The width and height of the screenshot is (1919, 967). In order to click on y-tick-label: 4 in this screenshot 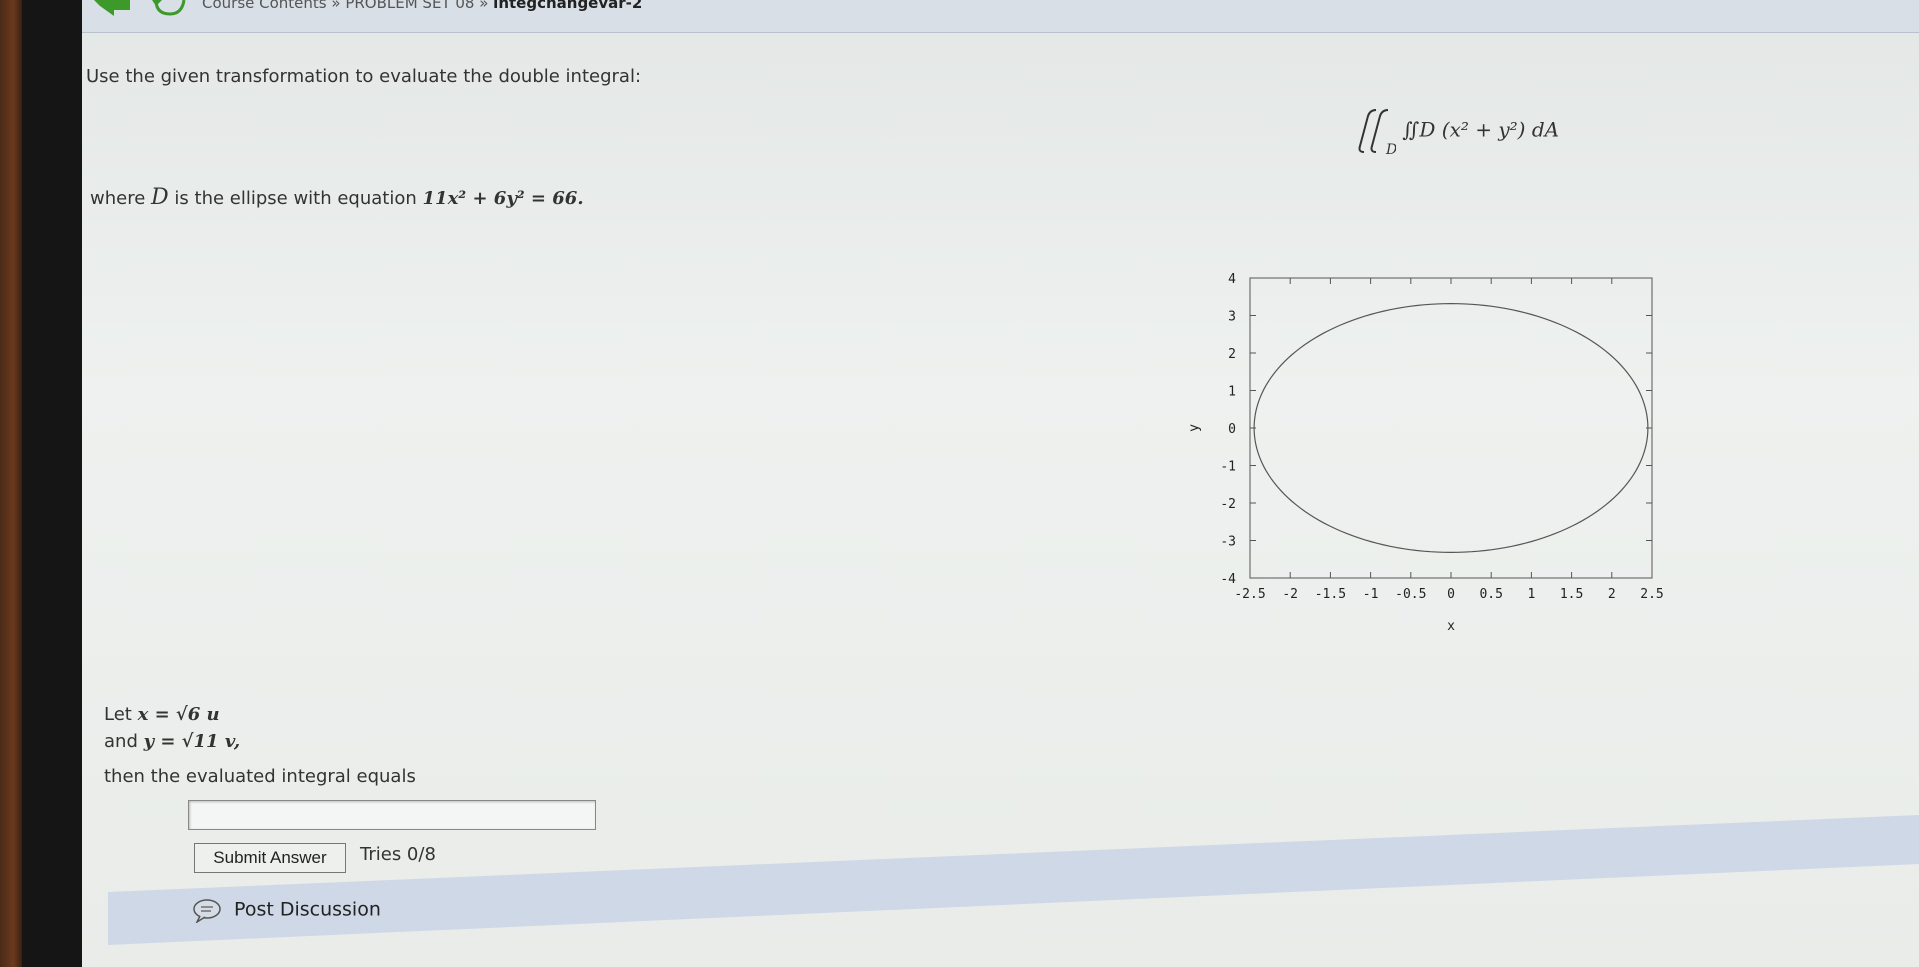, I will do `click(1232, 279)`.